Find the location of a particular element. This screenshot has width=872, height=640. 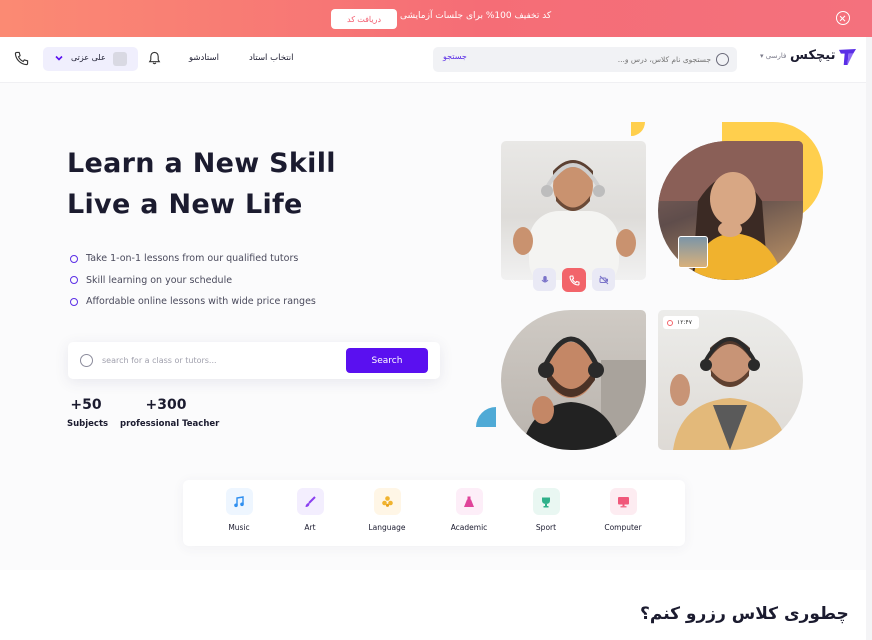

music-note-icon is located at coordinates (239, 501).